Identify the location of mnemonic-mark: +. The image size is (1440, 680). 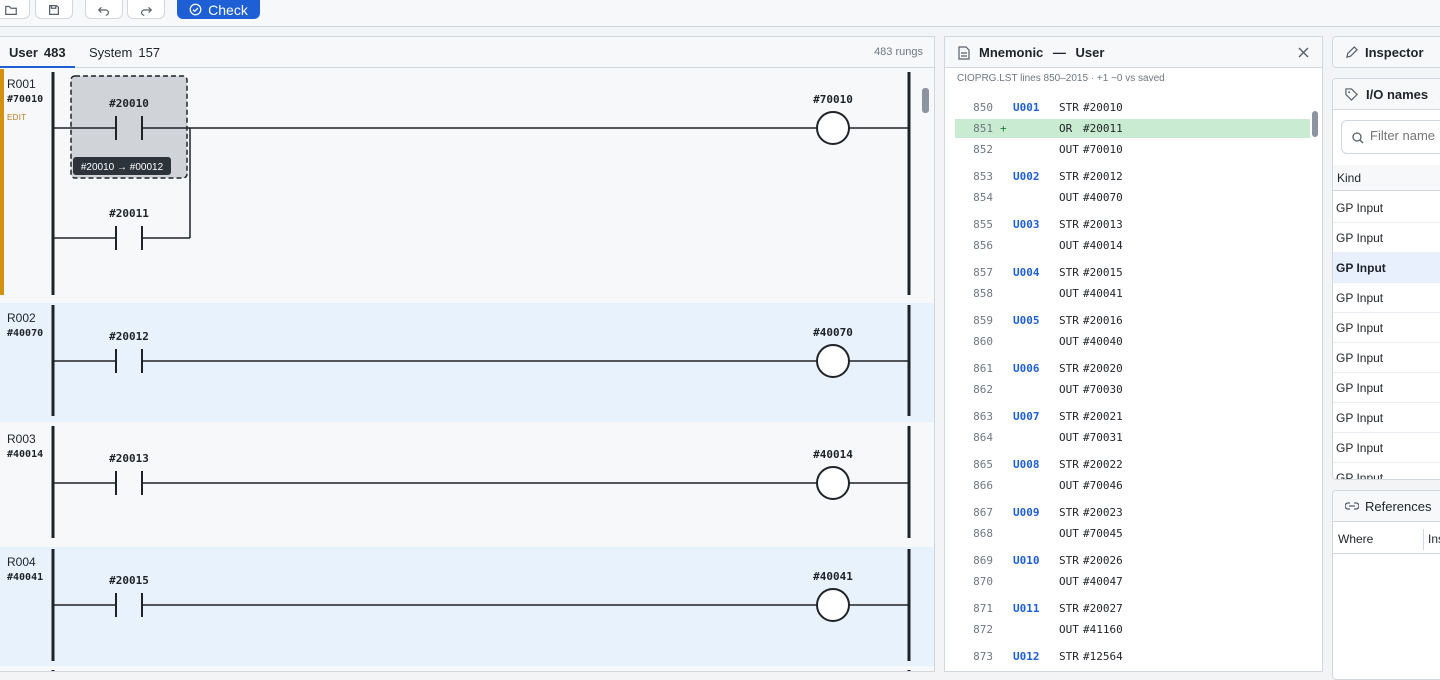
(1003, 128).